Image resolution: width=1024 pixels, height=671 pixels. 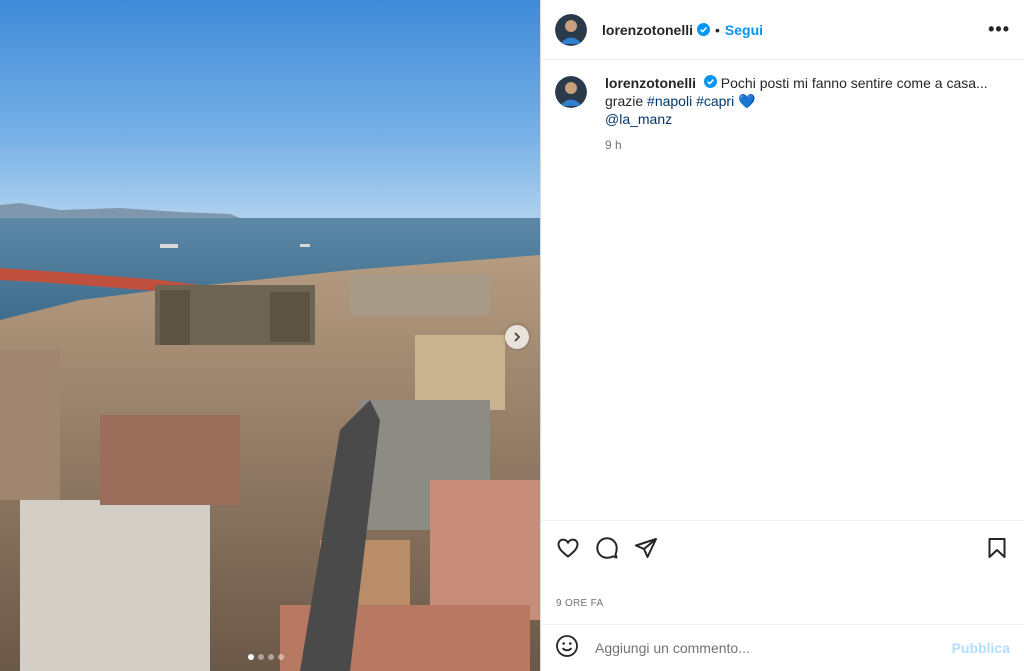 I want to click on publish-button: Pubblica, so click(x=981, y=648).